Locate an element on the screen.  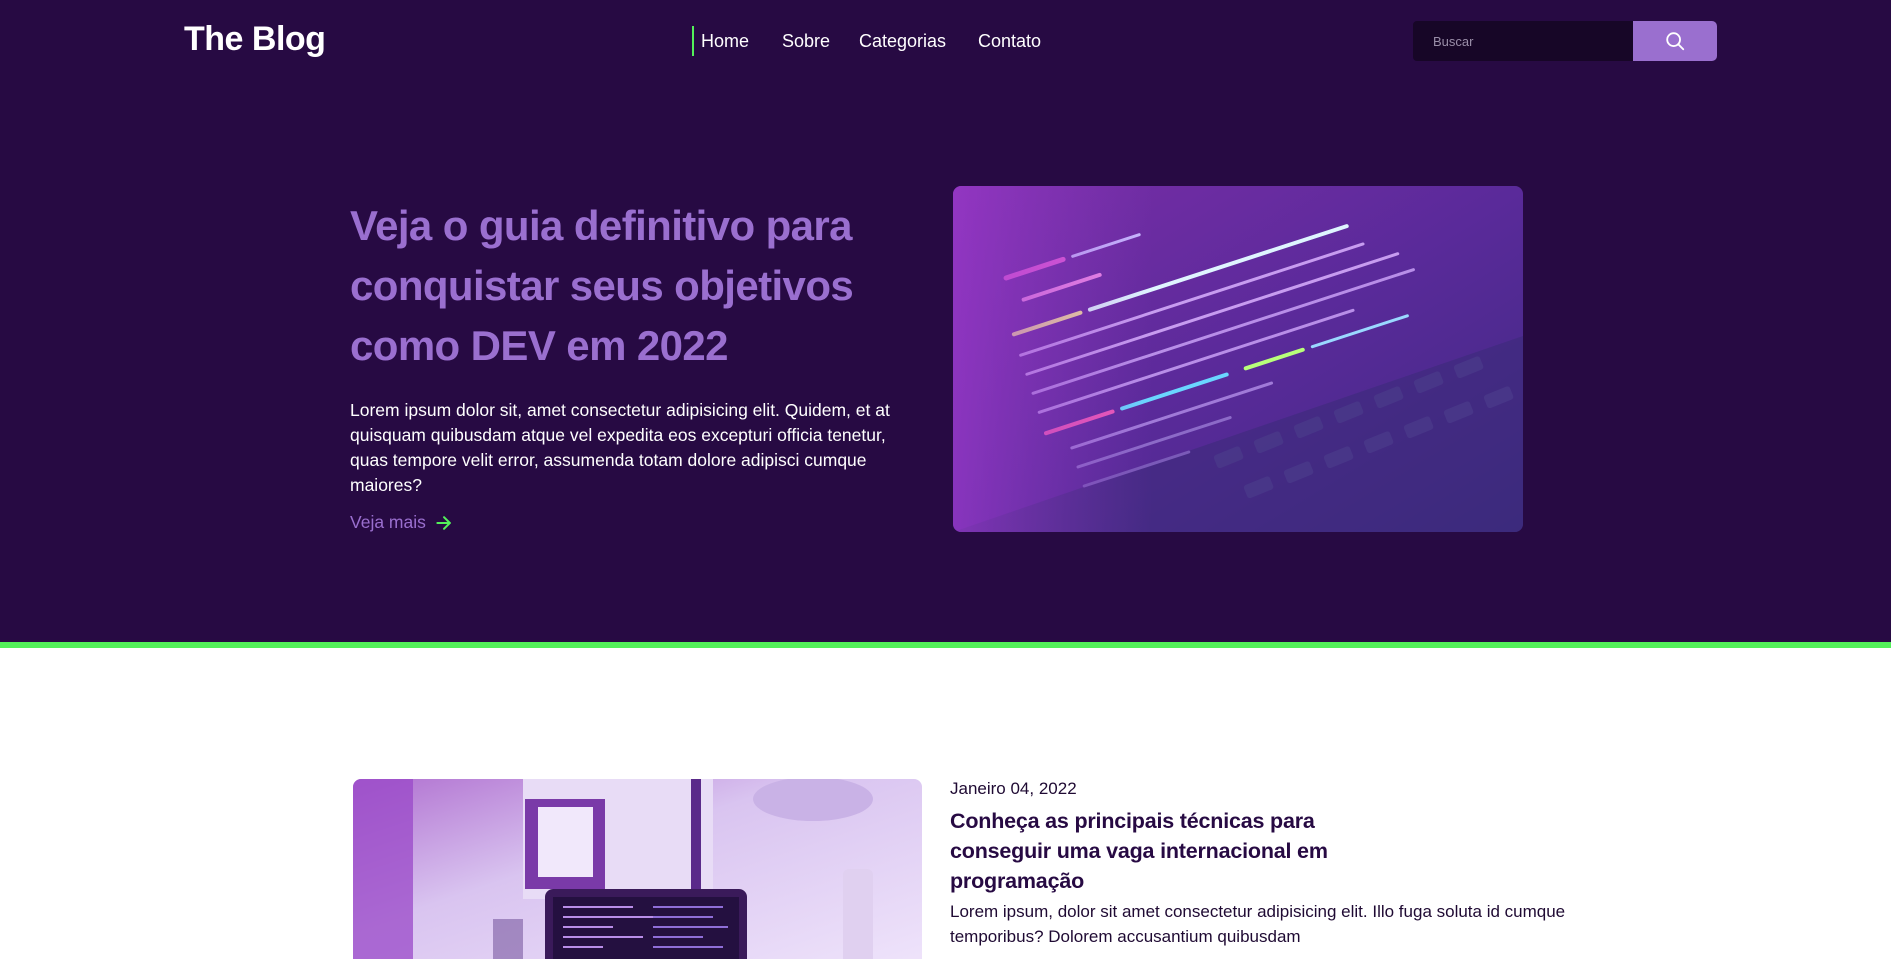
nav-contato: Contato is located at coordinates (1009, 41).